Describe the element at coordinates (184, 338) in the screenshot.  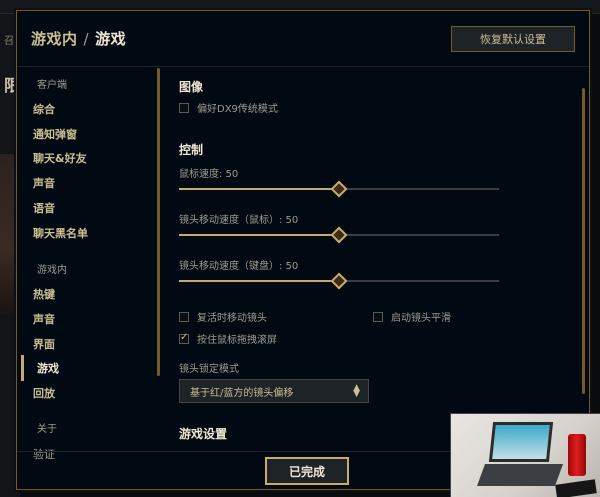
I see `drag-scroll-checkbox` at that location.